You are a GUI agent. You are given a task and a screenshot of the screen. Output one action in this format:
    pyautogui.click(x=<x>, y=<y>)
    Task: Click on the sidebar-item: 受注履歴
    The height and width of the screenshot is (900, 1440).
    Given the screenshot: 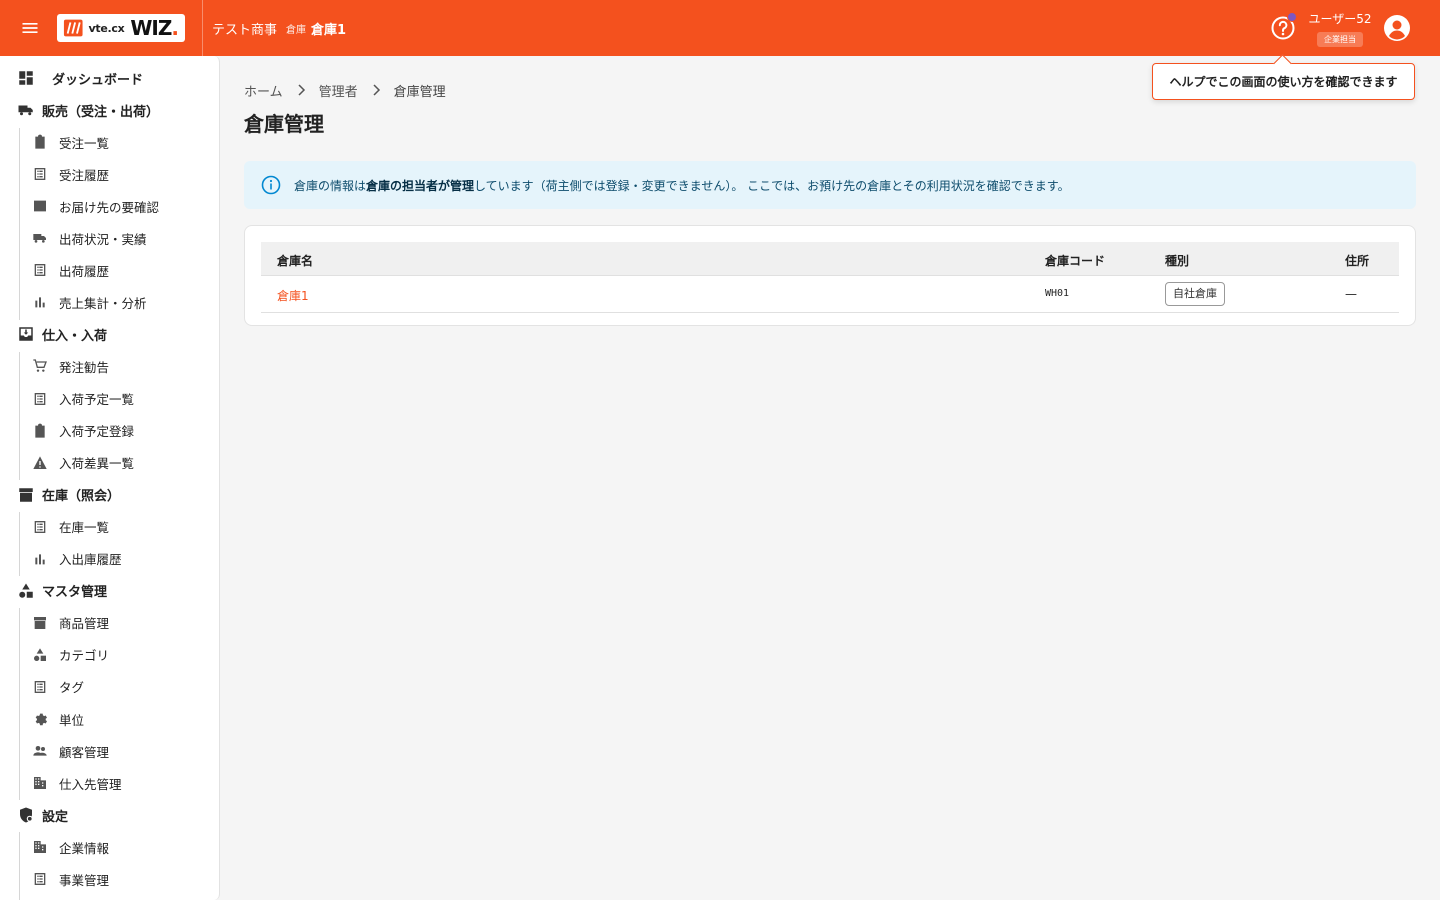 What is the action you would take?
    pyautogui.click(x=70, y=174)
    